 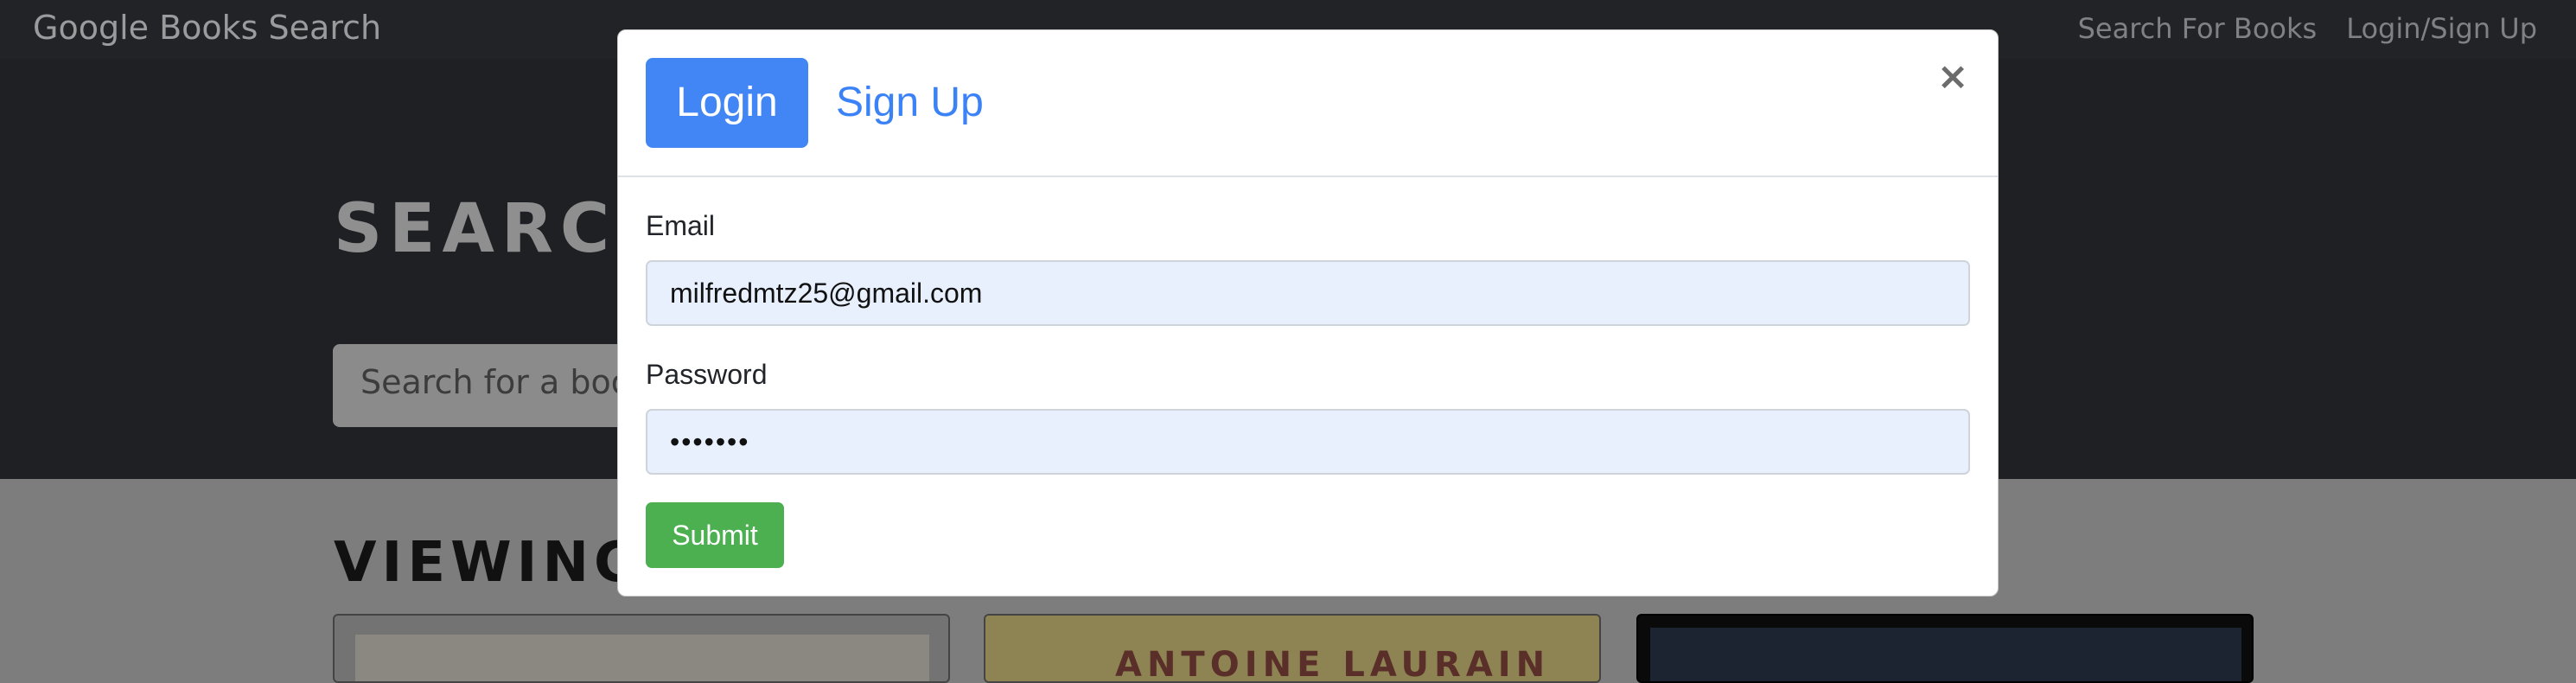 What do you see at coordinates (1308, 104) in the screenshot?
I see `modal-header: Login Sign Up ×` at bounding box center [1308, 104].